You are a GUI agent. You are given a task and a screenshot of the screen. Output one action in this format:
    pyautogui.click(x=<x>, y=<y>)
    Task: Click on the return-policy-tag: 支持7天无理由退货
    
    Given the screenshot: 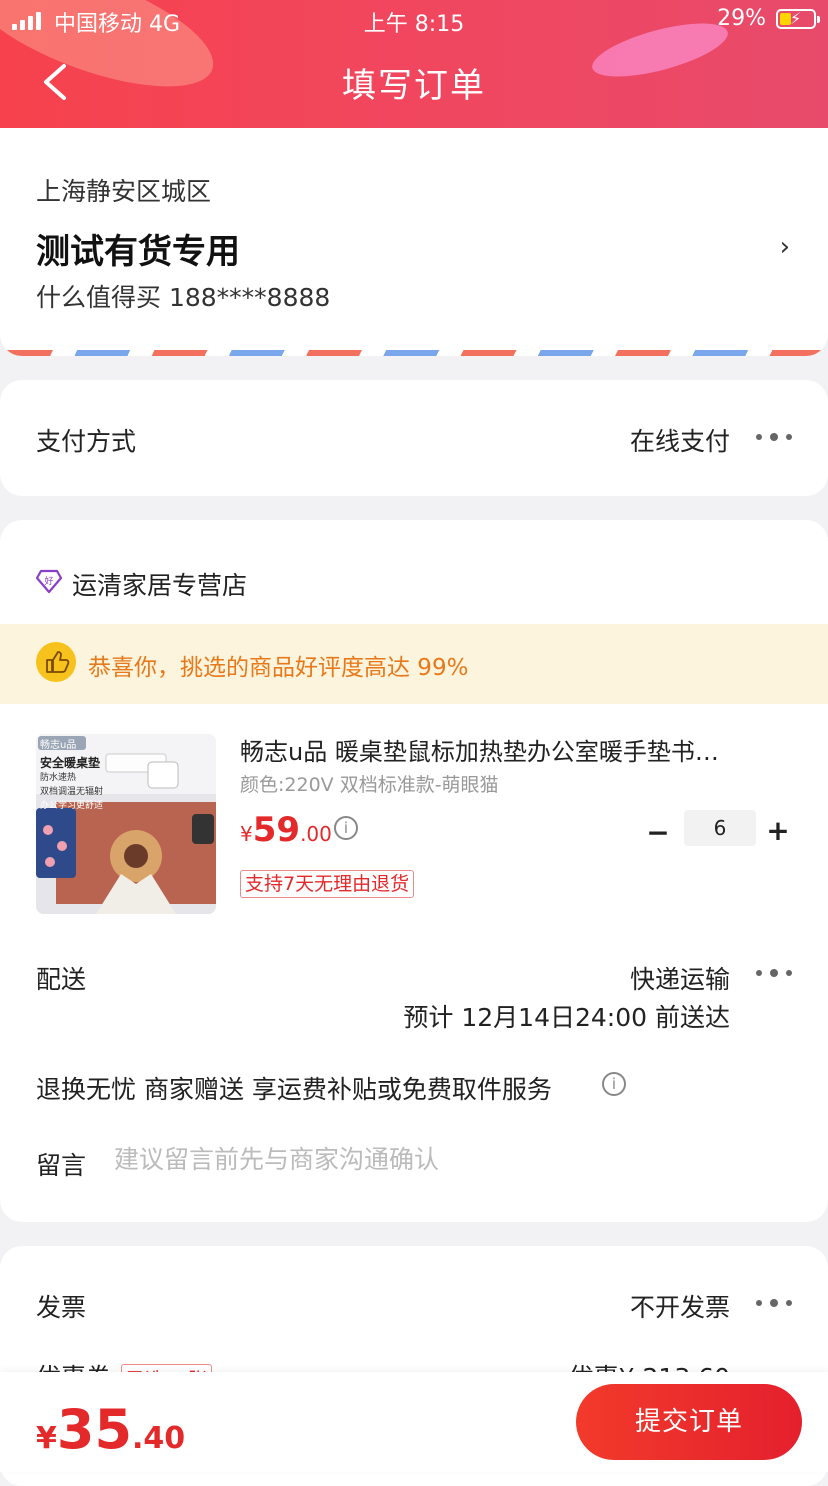 What is the action you would take?
    pyautogui.click(x=327, y=884)
    